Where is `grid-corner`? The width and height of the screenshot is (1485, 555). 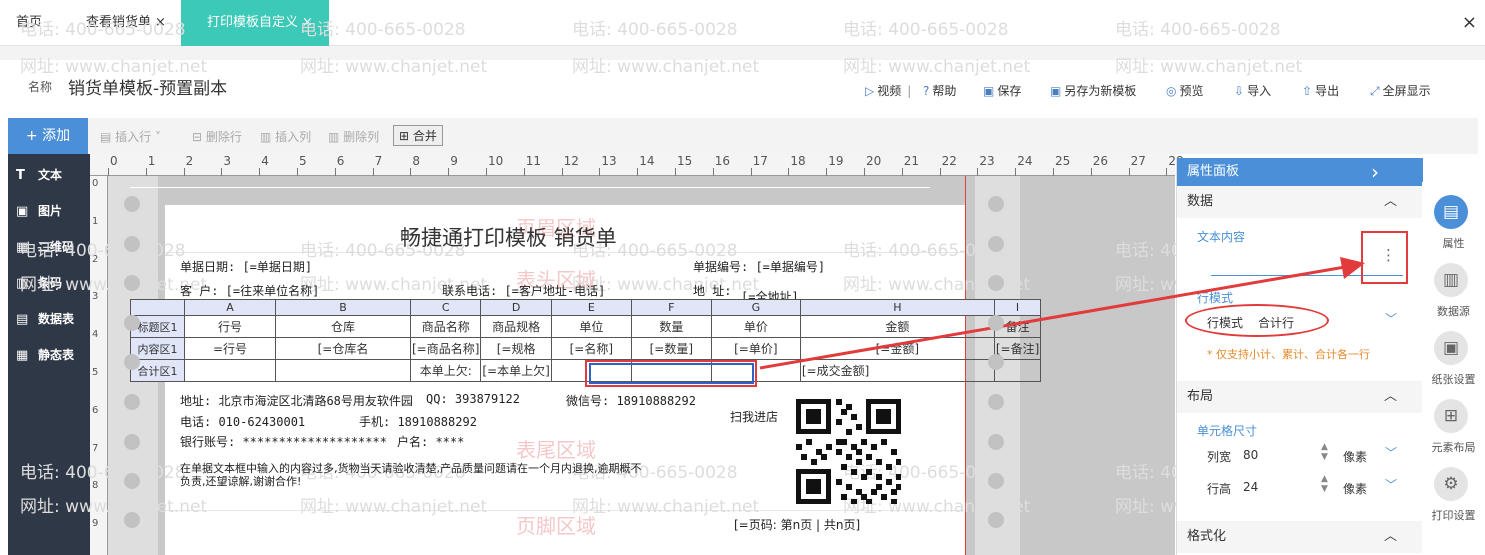 grid-corner is located at coordinates (157, 307).